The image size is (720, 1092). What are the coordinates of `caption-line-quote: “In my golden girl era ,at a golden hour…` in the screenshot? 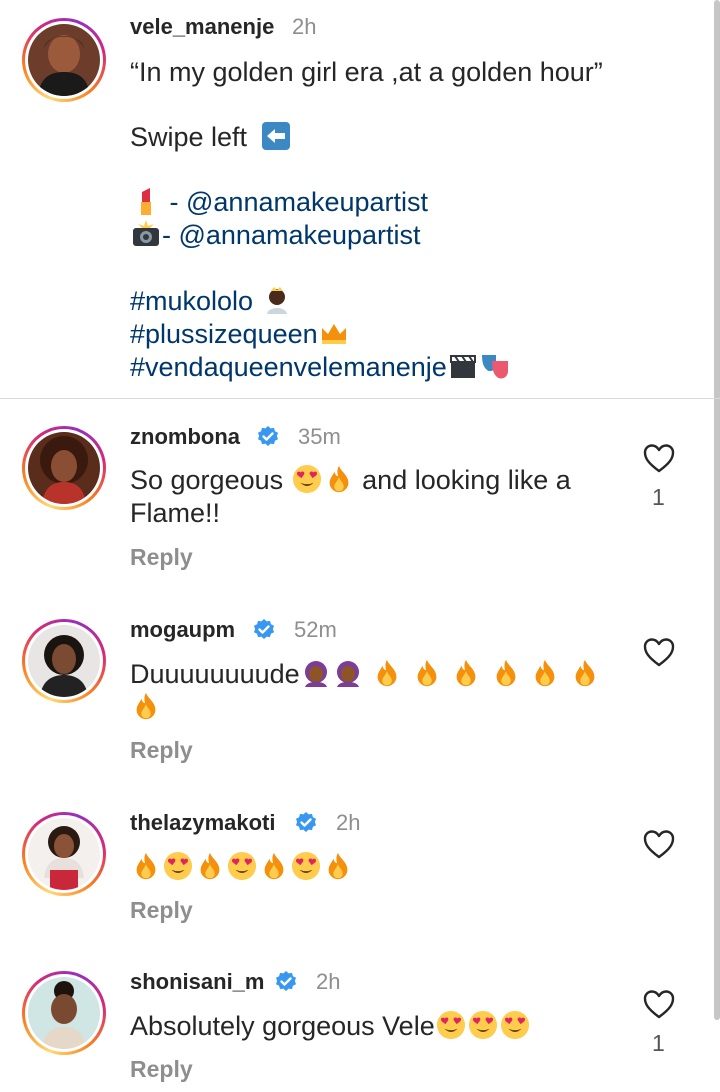 It's located at (366, 72).